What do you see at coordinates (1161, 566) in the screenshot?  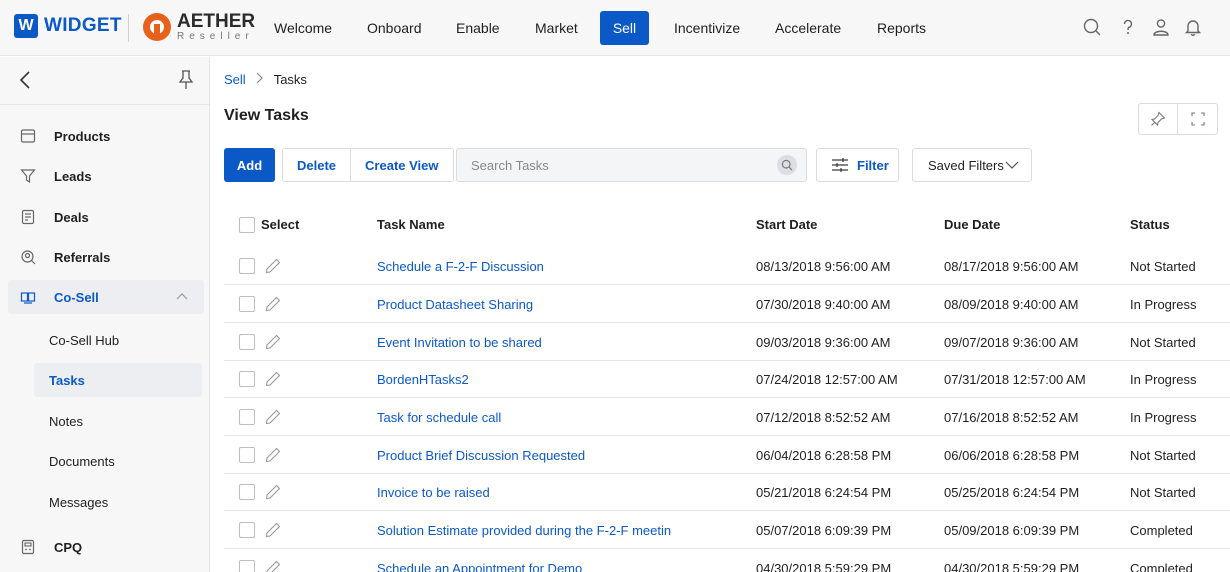 I see `status-cell: Completed` at bounding box center [1161, 566].